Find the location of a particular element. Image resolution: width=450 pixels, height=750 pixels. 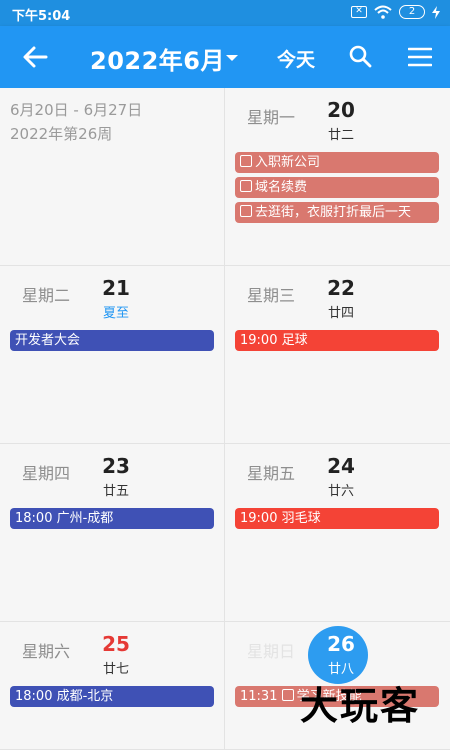

day-number: 25 is located at coordinates (116, 644).